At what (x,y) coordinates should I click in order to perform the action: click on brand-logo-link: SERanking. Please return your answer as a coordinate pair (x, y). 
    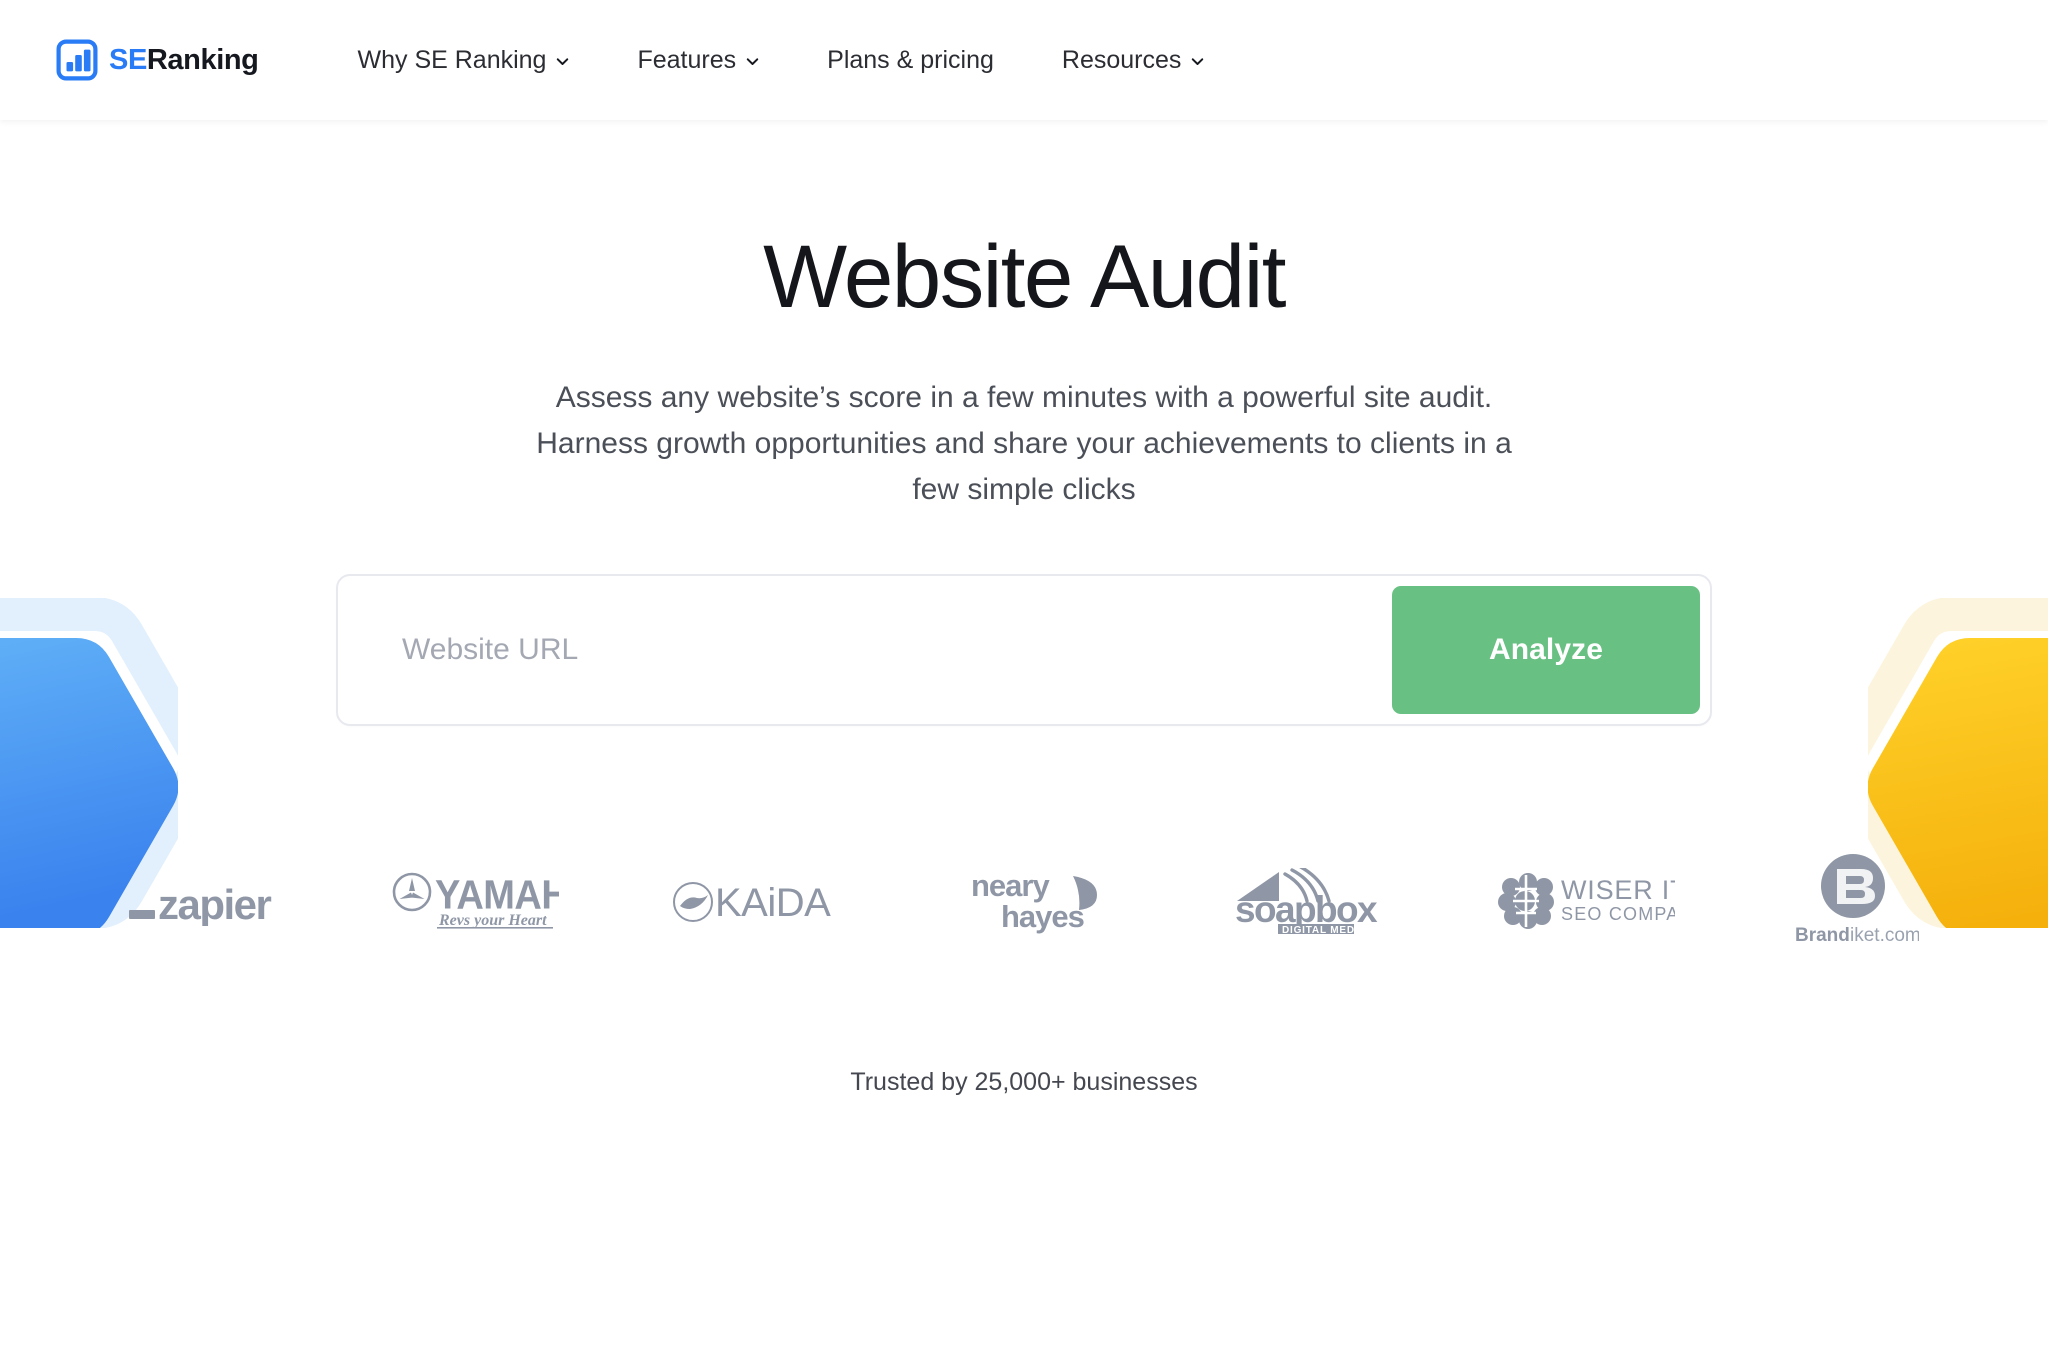
    Looking at the image, I should click on (157, 60).